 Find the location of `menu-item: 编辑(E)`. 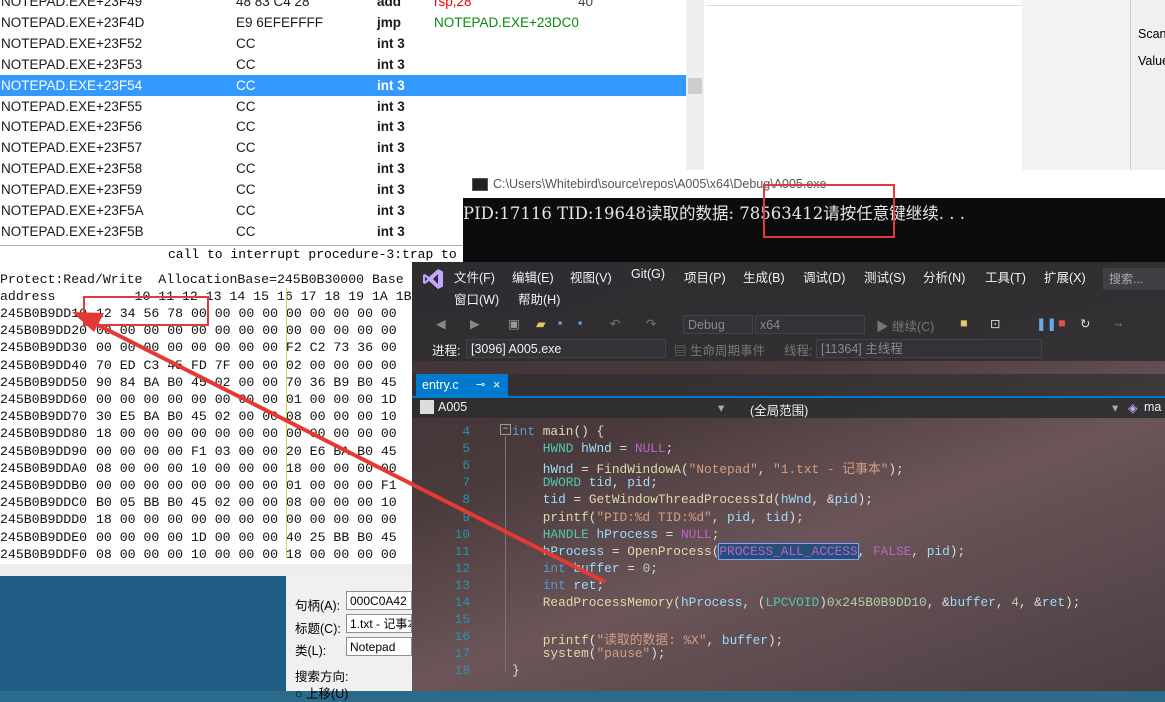

menu-item: 编辑(E) is located at coordinates (533, 276).